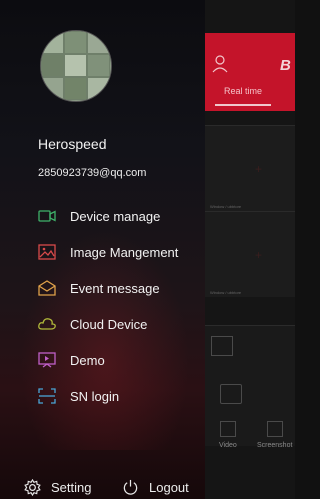 The width and height of the screenshot is (320, 499). I want to click on menu-item-sn-login: SN login, so click(118, 396).